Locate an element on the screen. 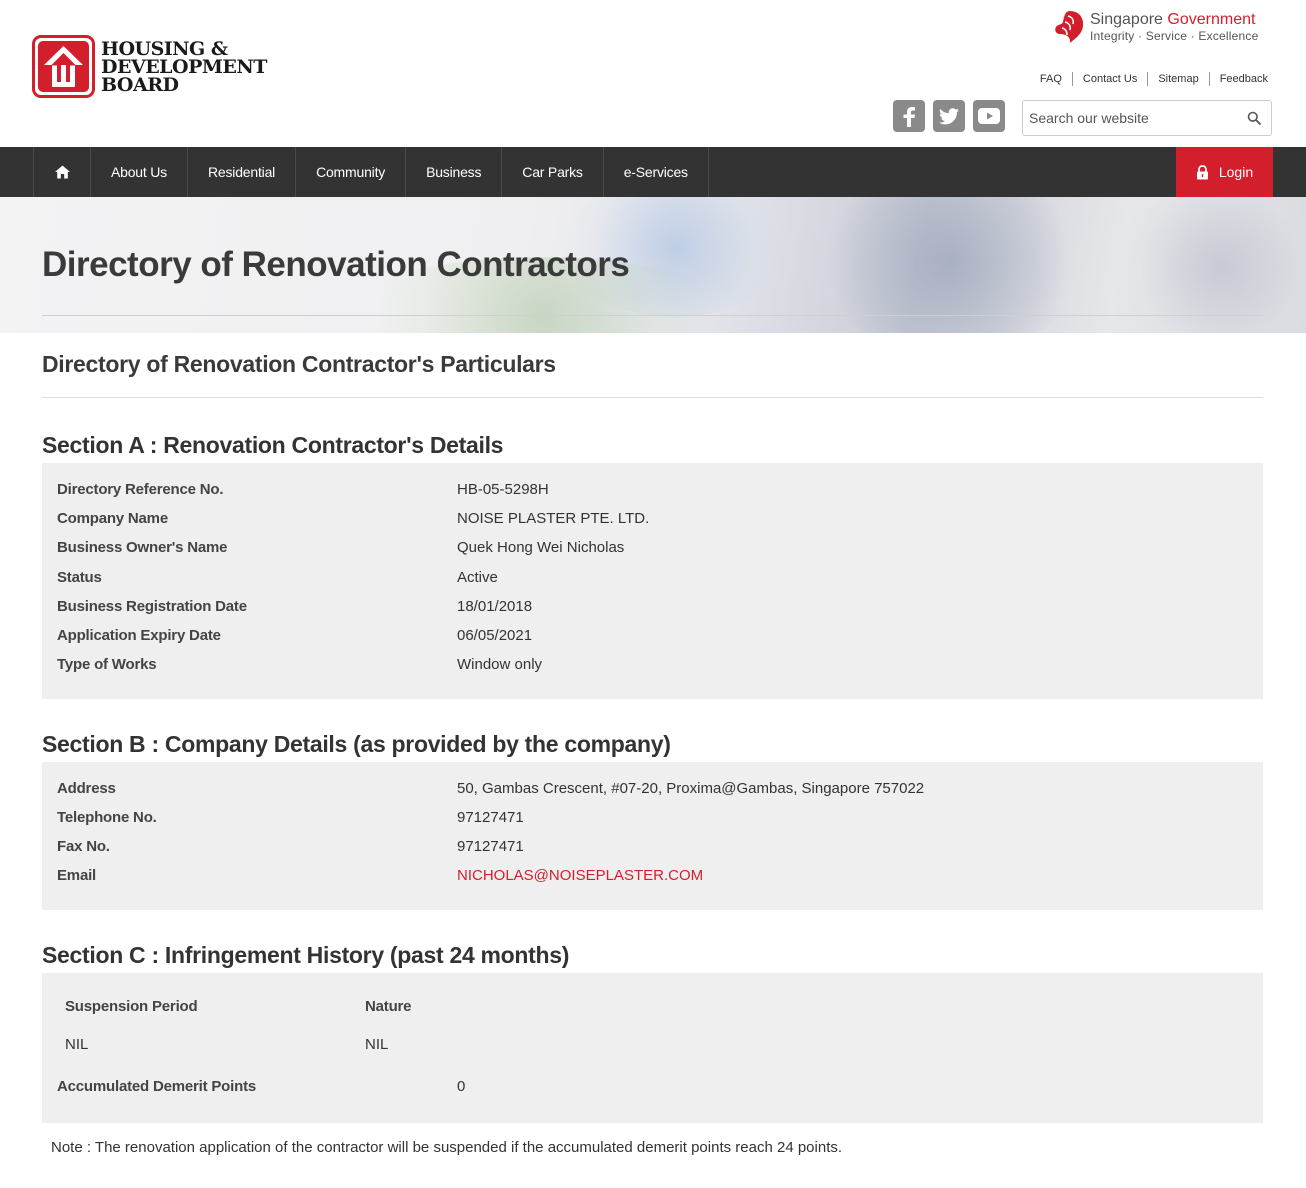 Image resolution: width=1306 pixels, height=1188 pixels. detail-label: Telephone No. is located at coordinates (107, 817).